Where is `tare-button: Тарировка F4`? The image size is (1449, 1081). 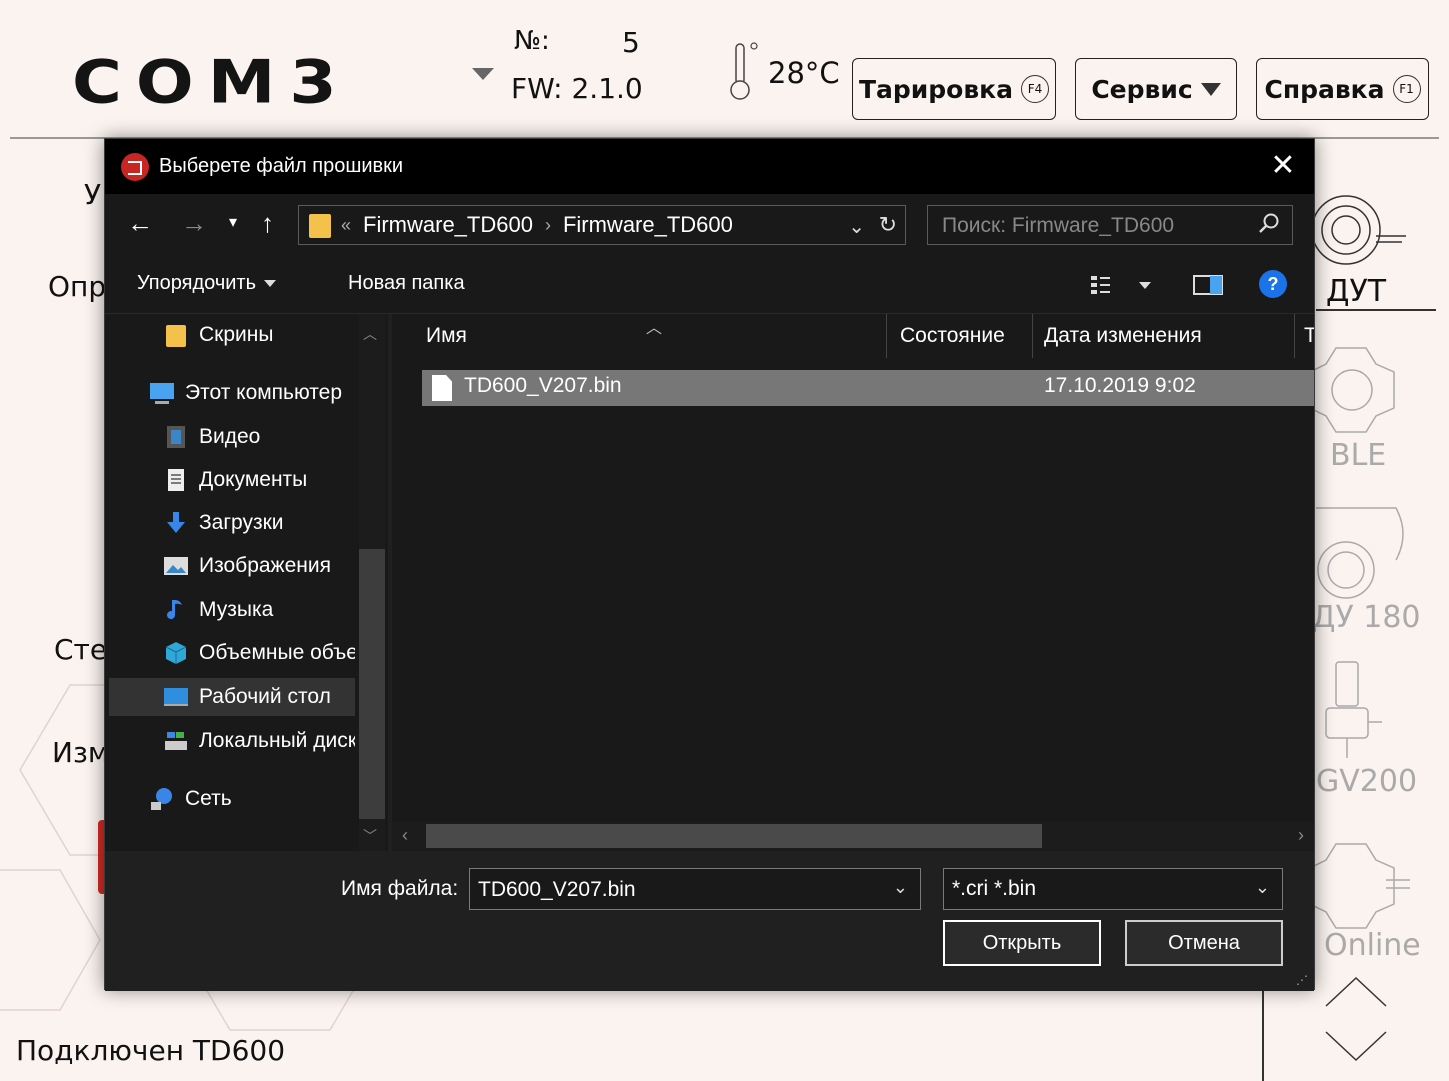
tare-button: Тарировка F4 is located at coordinates (954, 89).